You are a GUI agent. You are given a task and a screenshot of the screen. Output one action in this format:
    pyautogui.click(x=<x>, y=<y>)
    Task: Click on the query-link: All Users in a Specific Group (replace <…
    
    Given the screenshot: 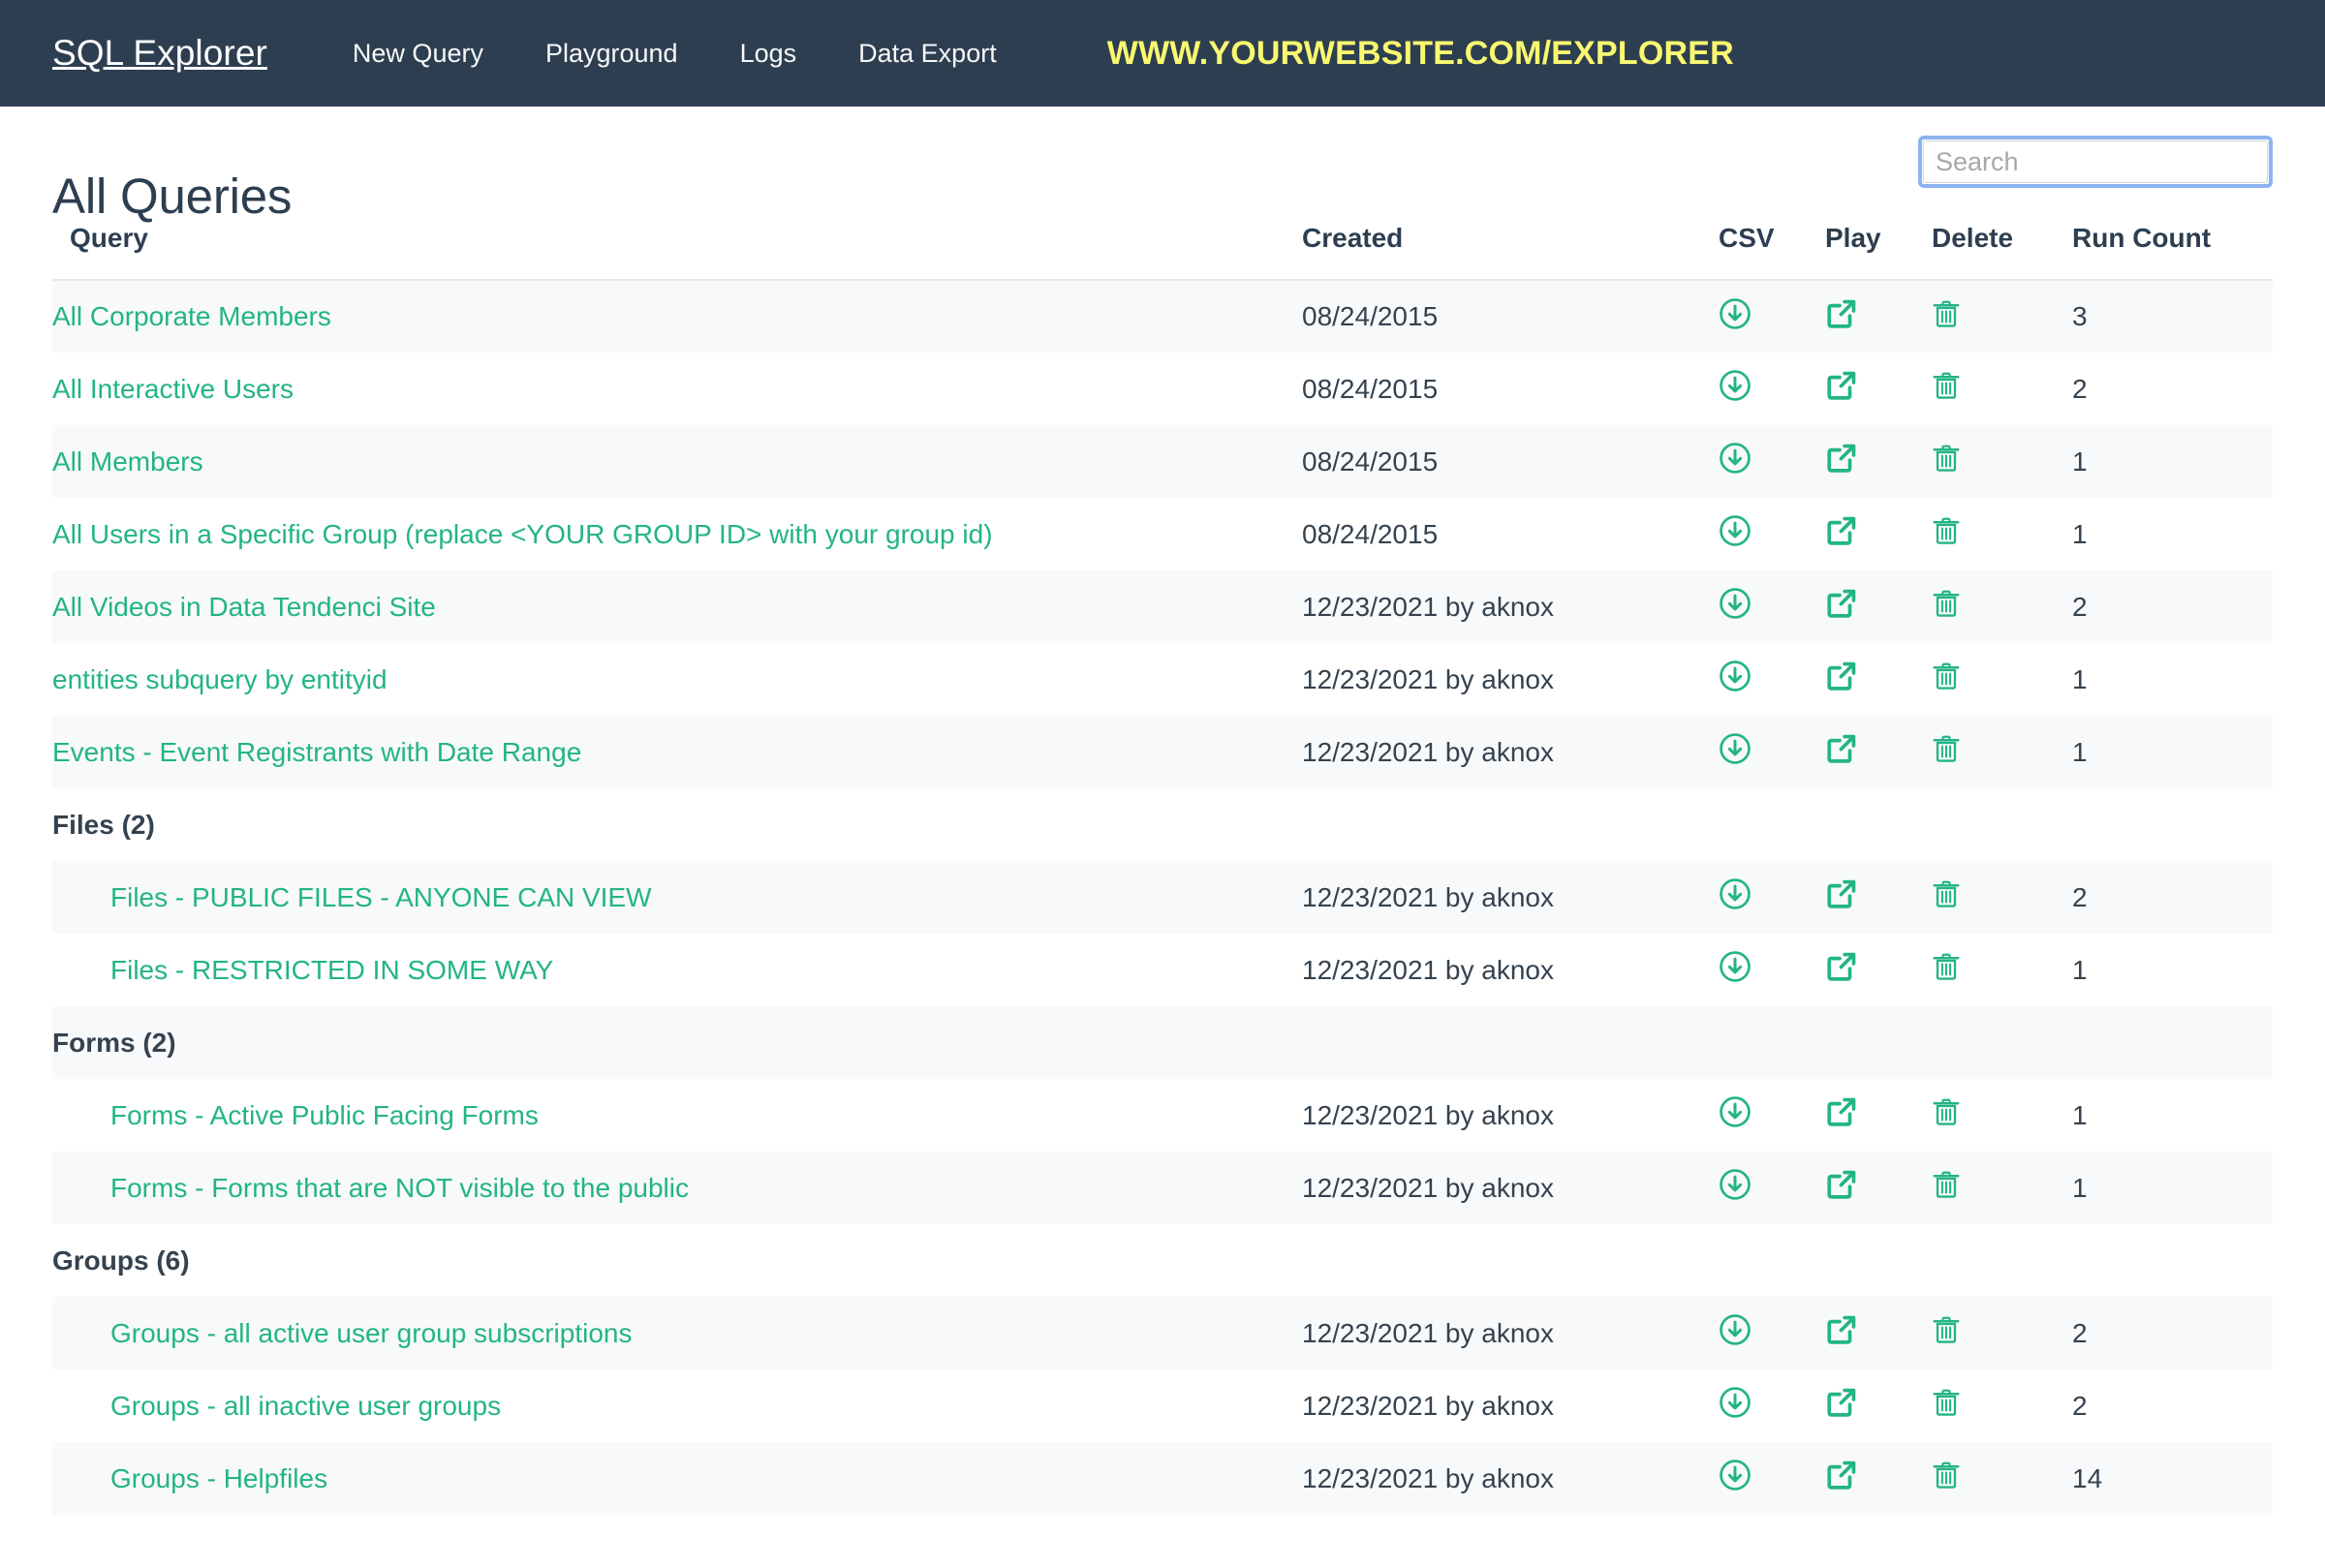 What is the action you would take?
    pyautogui.click(x=522, y=534)
    